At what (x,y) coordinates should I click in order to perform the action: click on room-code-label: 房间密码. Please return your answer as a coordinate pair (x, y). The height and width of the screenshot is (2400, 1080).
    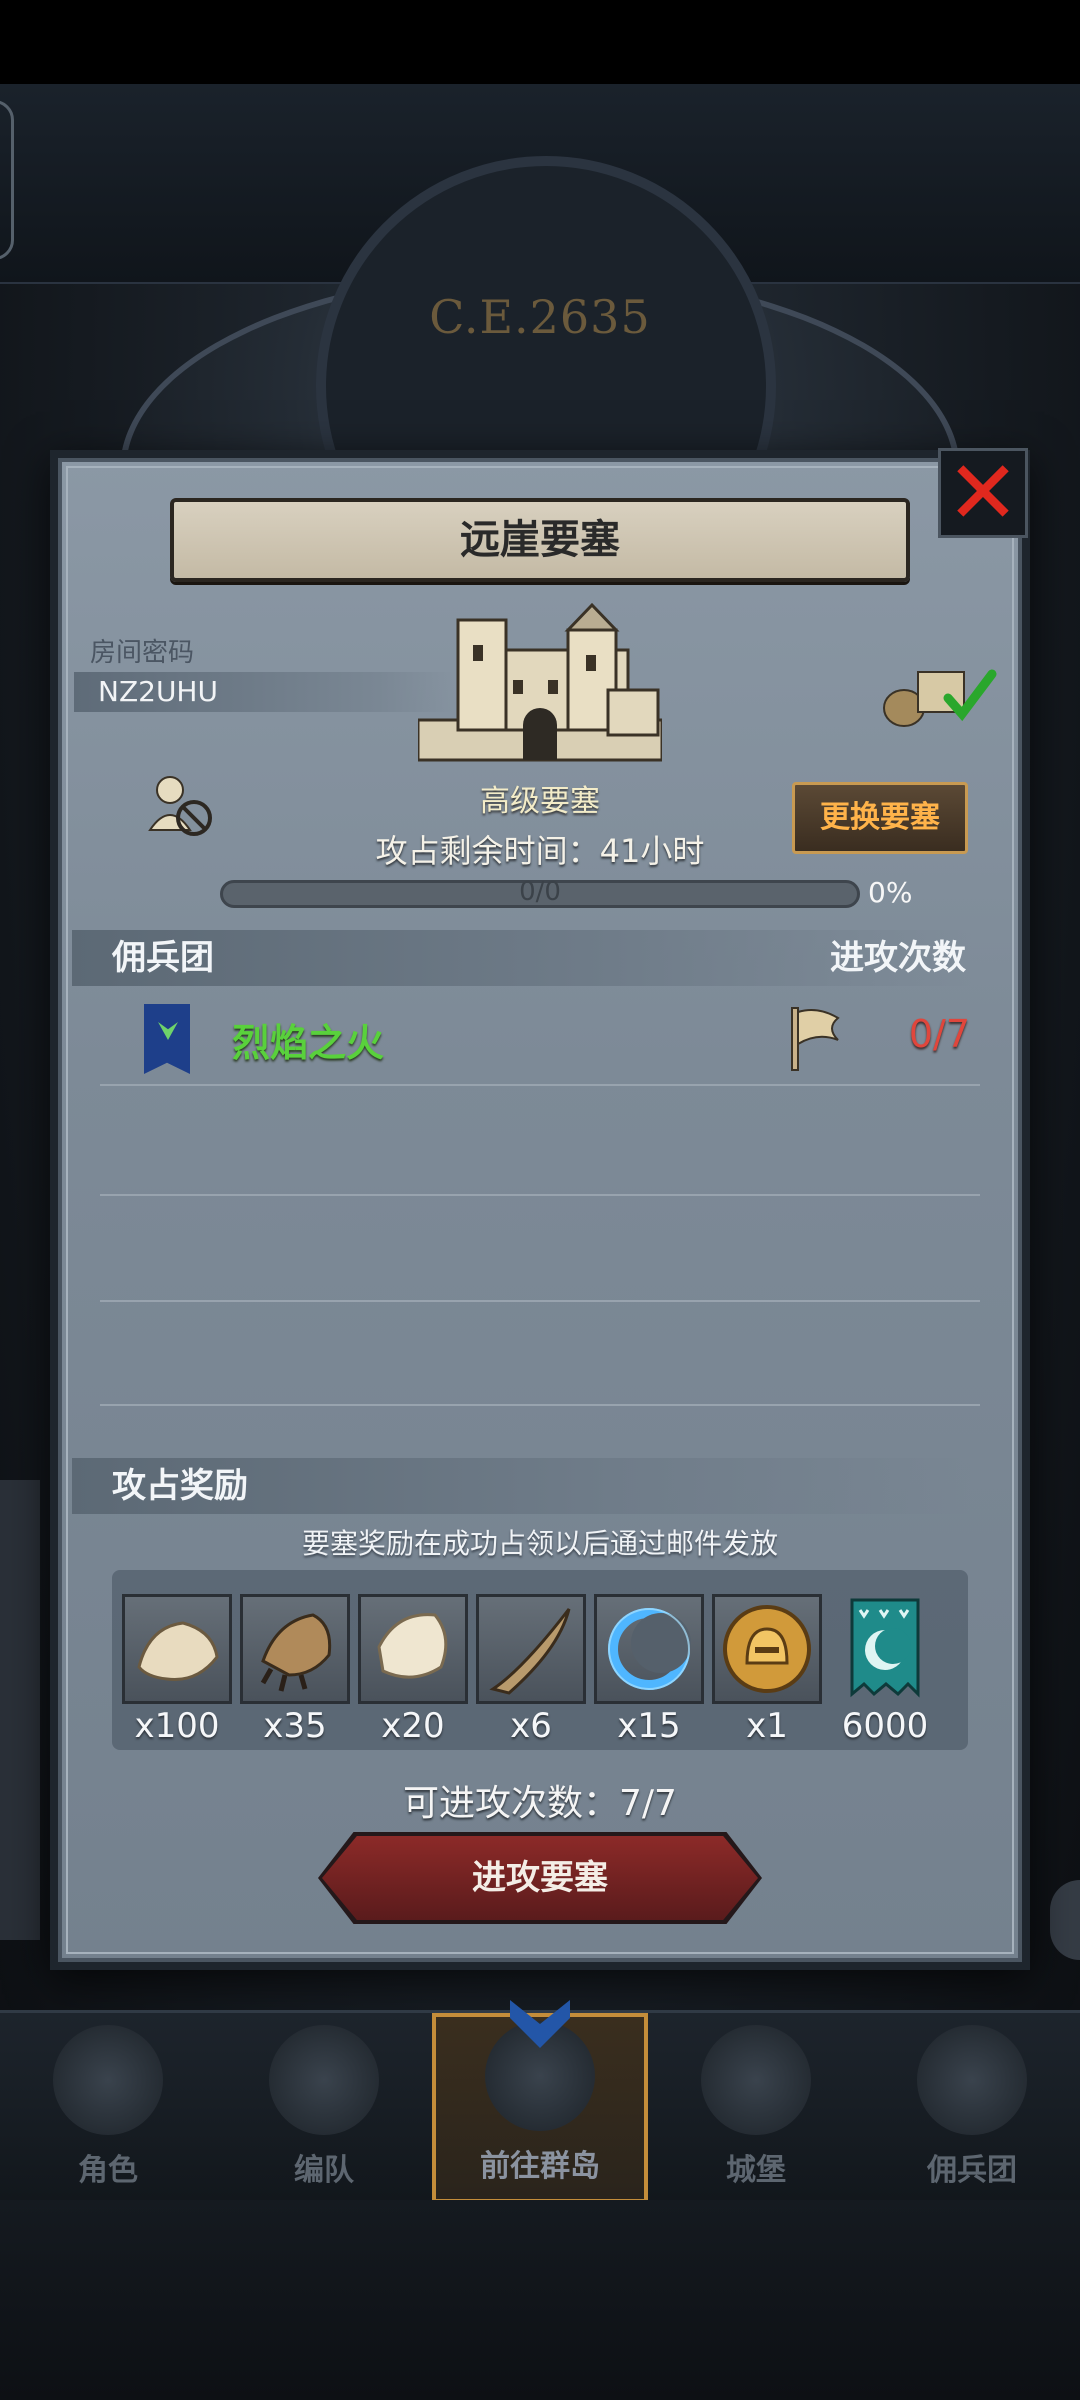
    Looking at the image, I should click on (142, 653).